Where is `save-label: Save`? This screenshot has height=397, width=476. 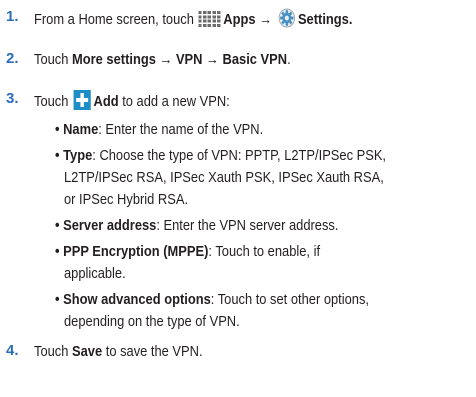
save-label: Save is located at coordinates (87, 351).